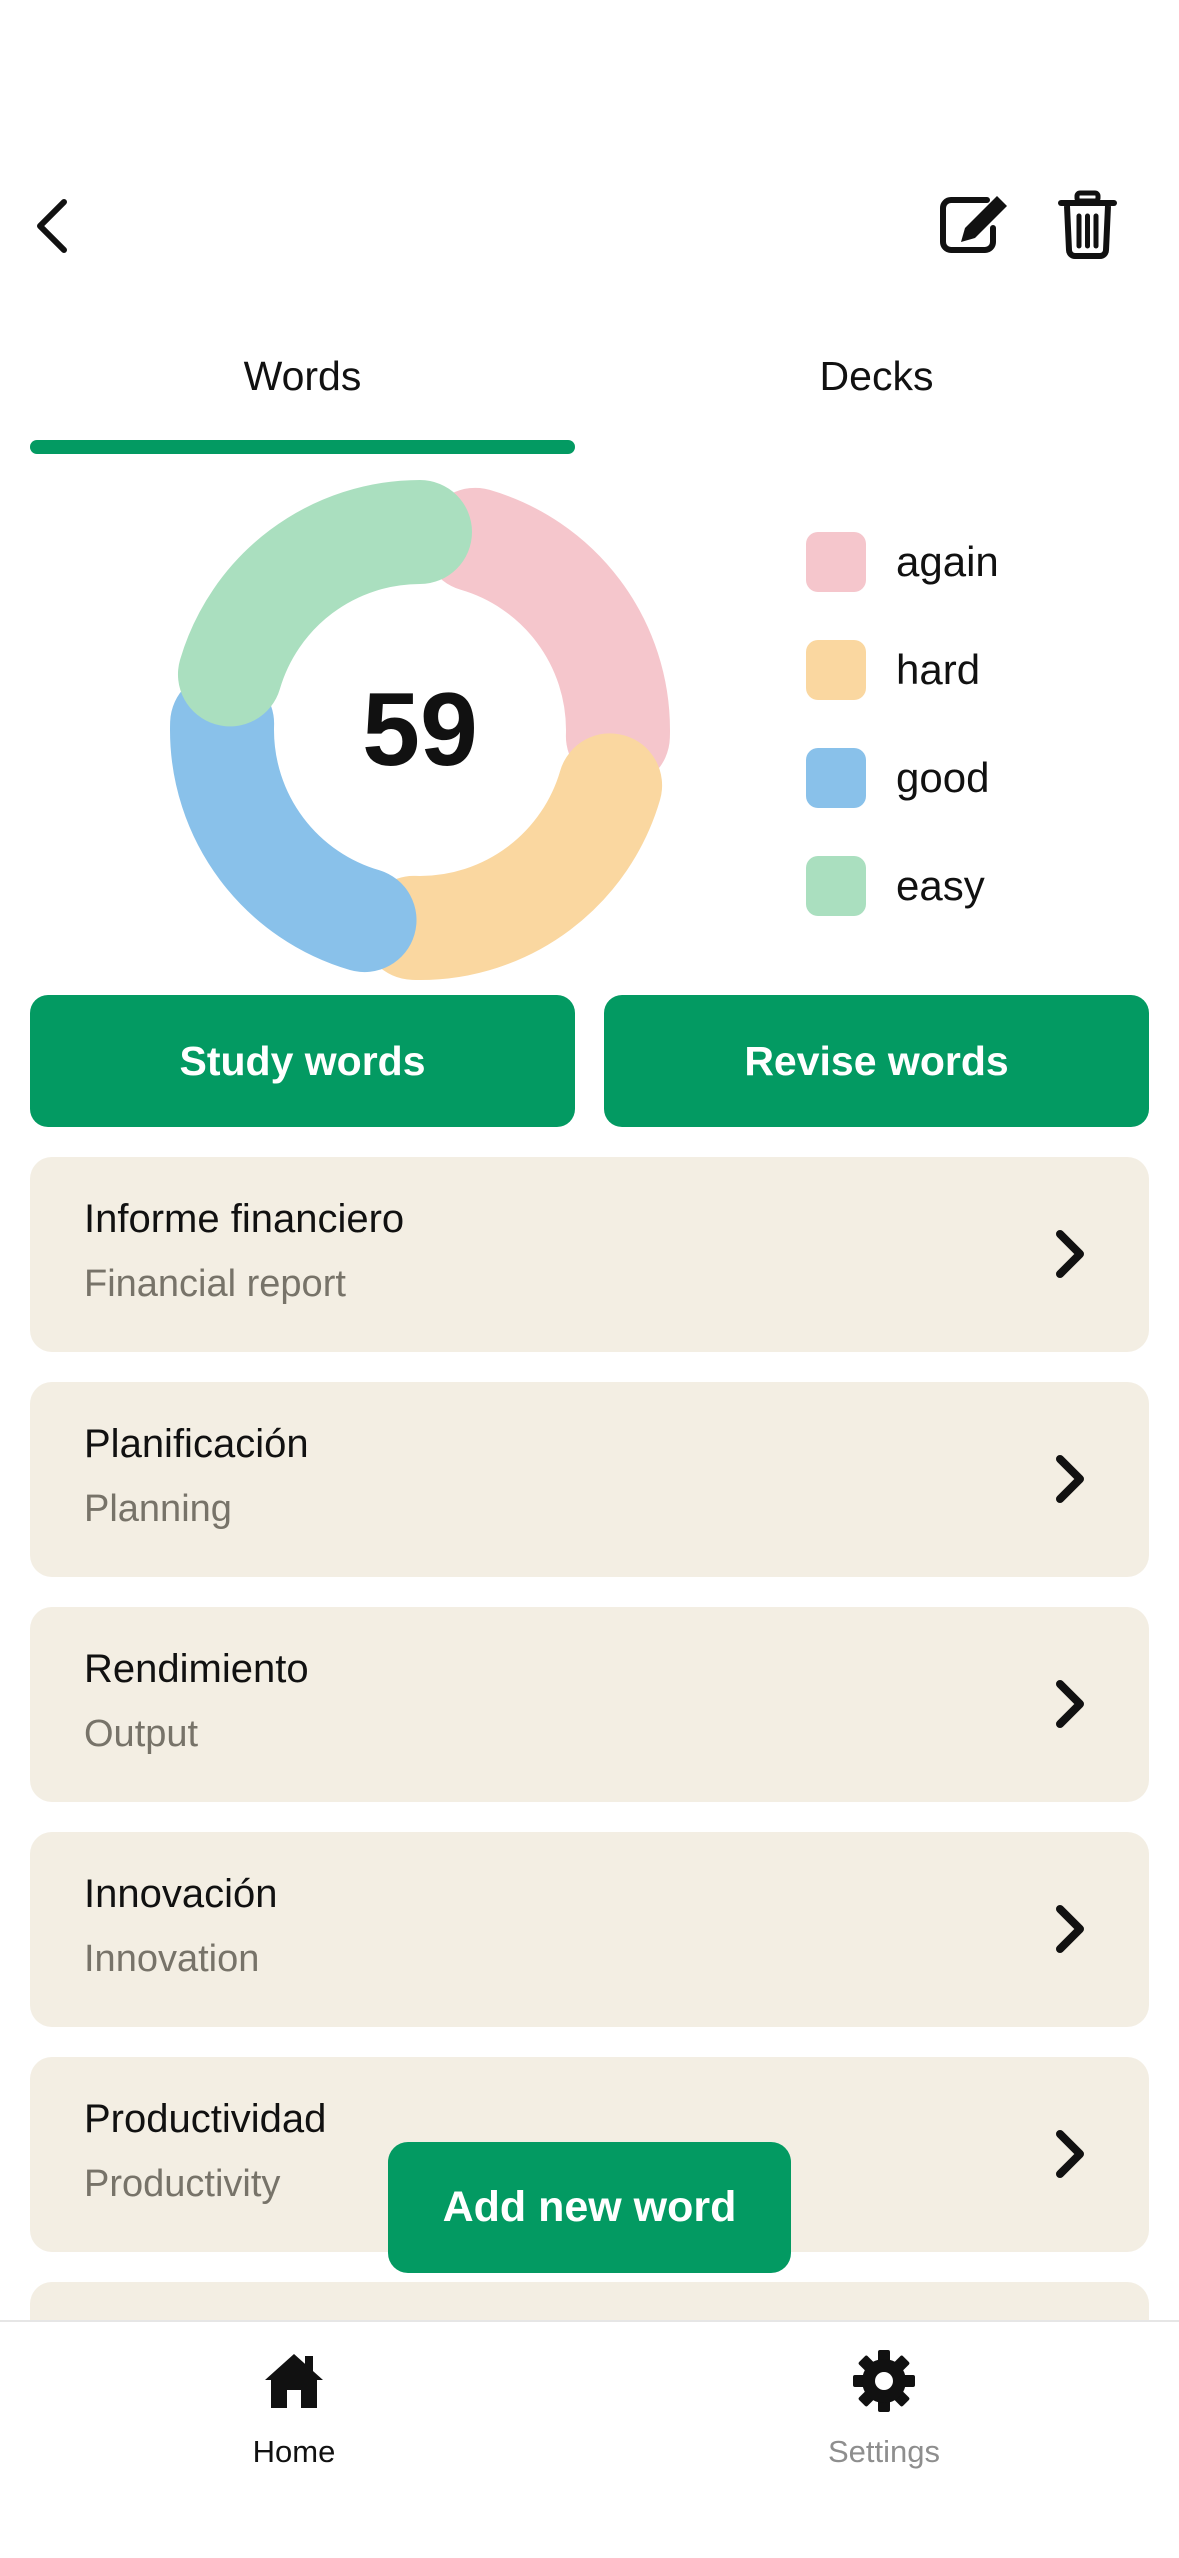 This screenshot has width=1179, height=2558. What do you see at coordinates (420, 730) in the screenshot?
I see `total-word-count: 59` at bounding box center [420, 730].